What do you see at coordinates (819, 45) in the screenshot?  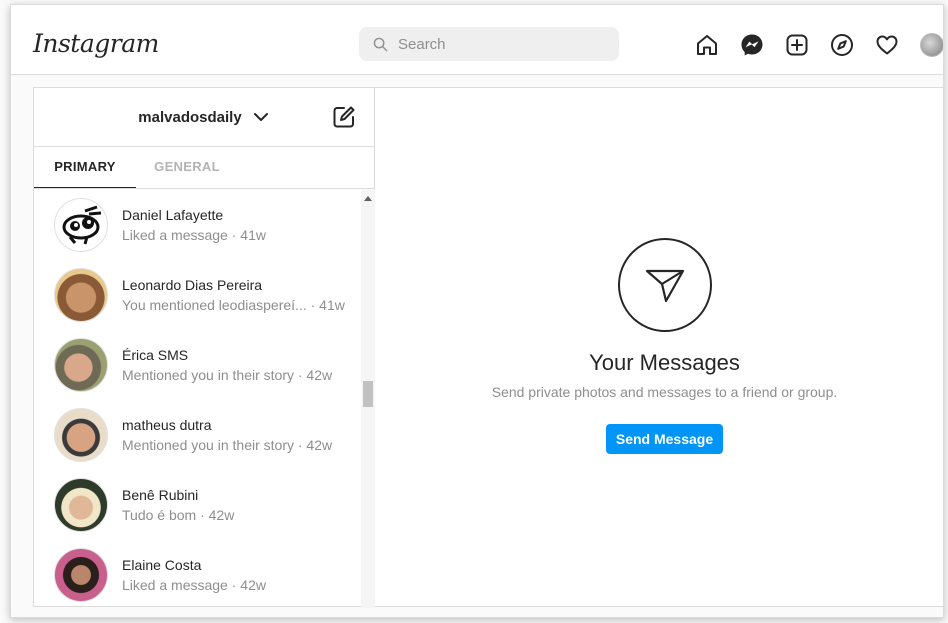 I see `nav-icons` at bounding box center [819, 45].